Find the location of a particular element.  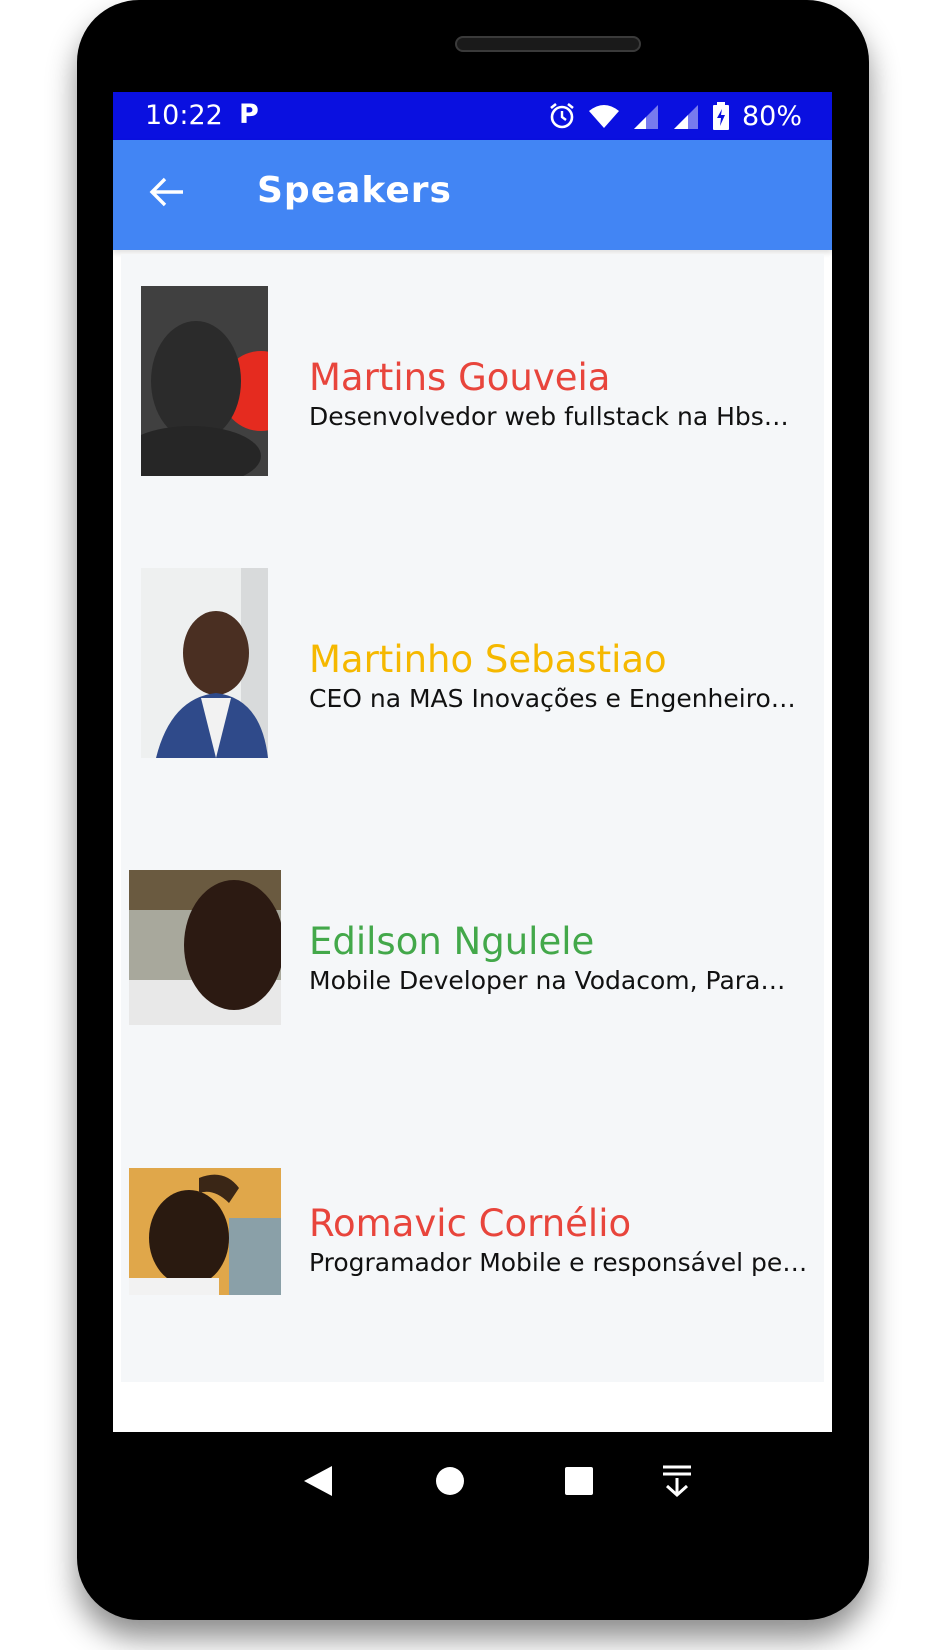

status-icons: 80% is located at coordinates (675, 116).